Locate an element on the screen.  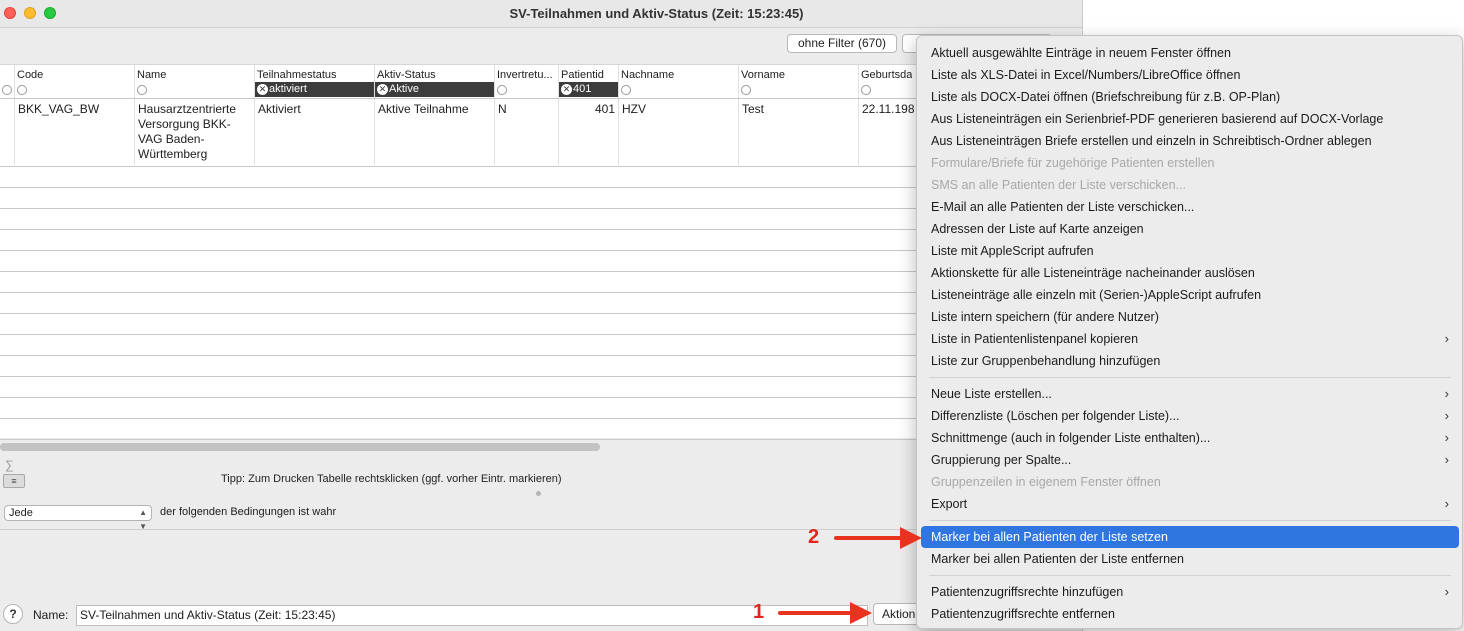
menu-item-label: Adressen der Liste auf Karte anzeigen is located at coordinates (1037, 229).